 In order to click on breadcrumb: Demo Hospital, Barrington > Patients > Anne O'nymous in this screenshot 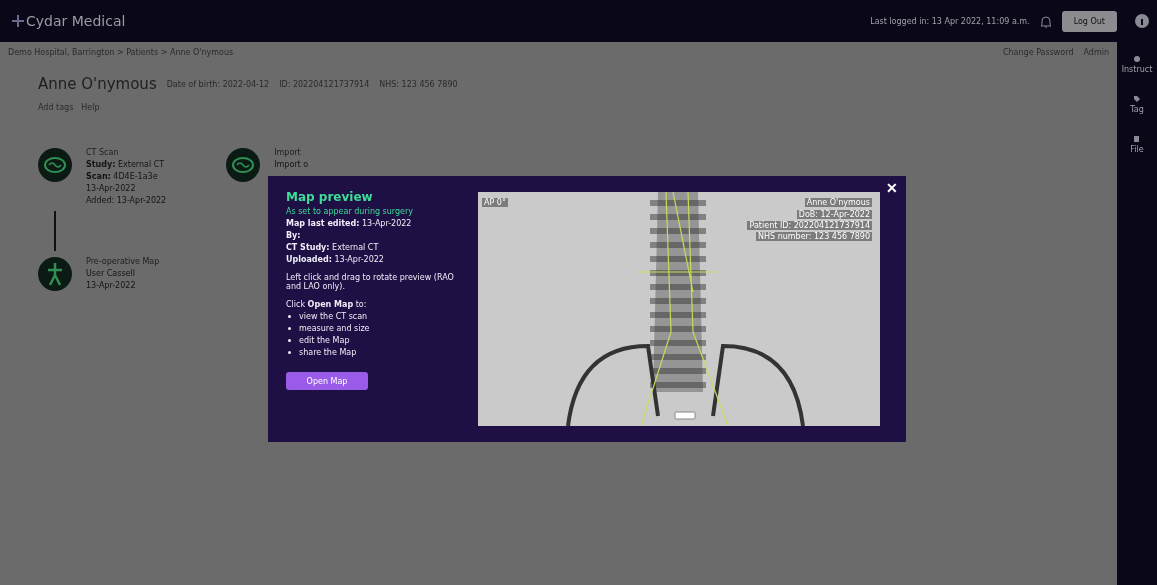, I will do `click(121, 52)`.